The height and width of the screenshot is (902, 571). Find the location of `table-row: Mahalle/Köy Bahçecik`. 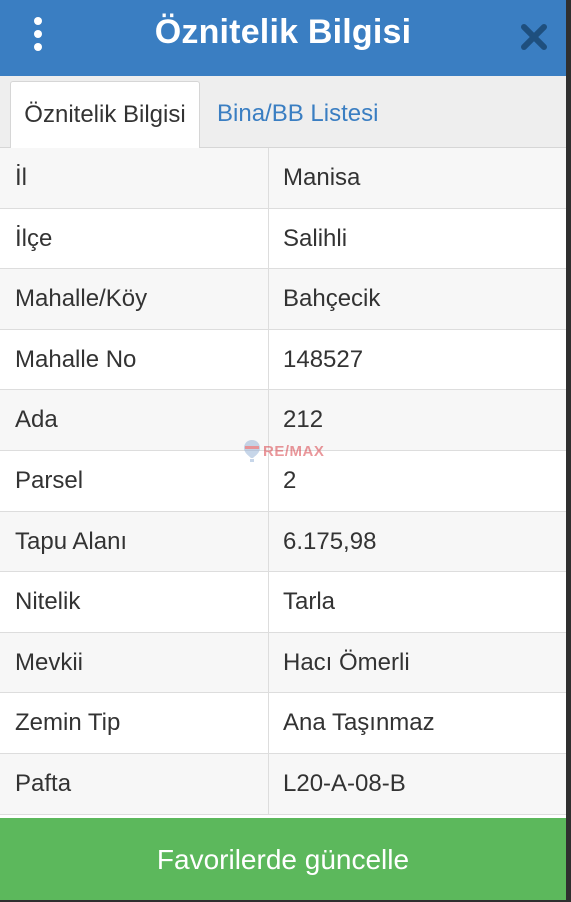

table-row: Mahalle/Köy Bahçecik is located at coordinates (283, 299).